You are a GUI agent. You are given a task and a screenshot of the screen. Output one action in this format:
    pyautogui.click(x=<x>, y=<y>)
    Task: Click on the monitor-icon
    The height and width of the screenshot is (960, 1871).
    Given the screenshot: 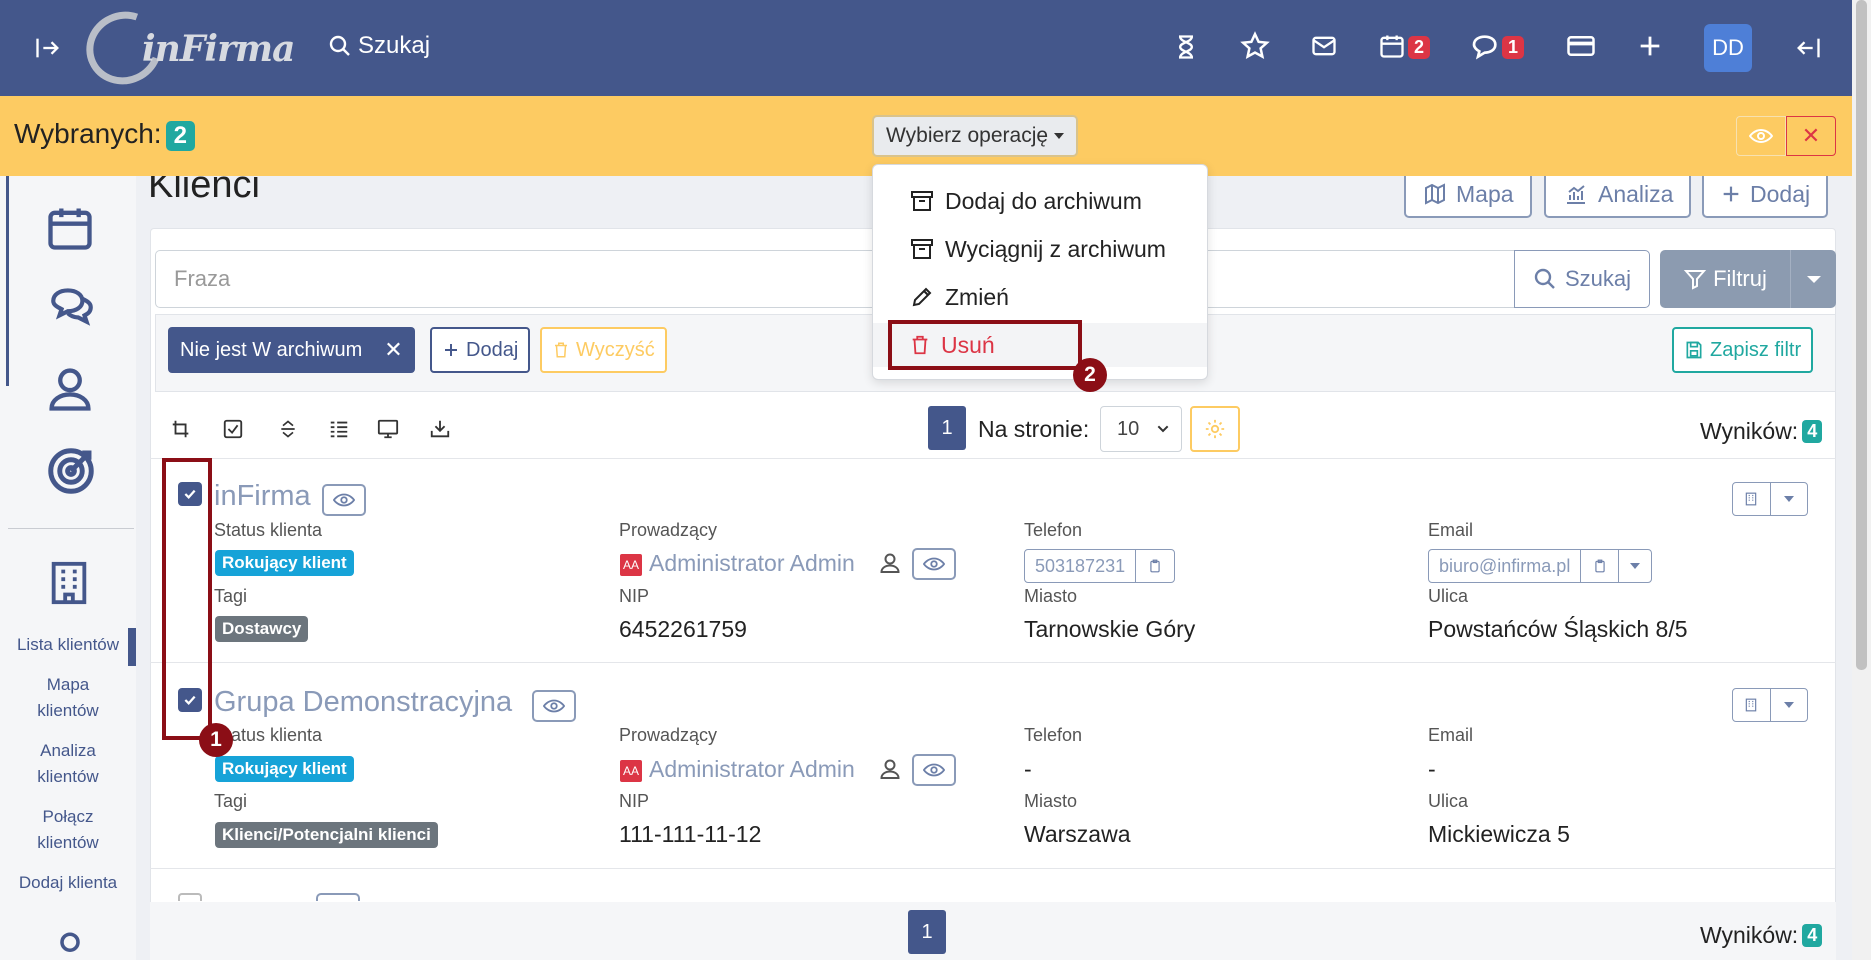 What is the action you would take?
    pyautogui.click(x=388, y=429)
    